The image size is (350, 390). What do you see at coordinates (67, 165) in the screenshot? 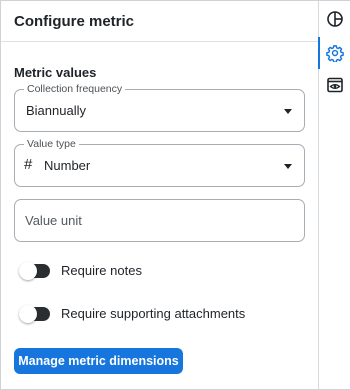
I see `value-type-value: Number` at bounding box center [67, 165].